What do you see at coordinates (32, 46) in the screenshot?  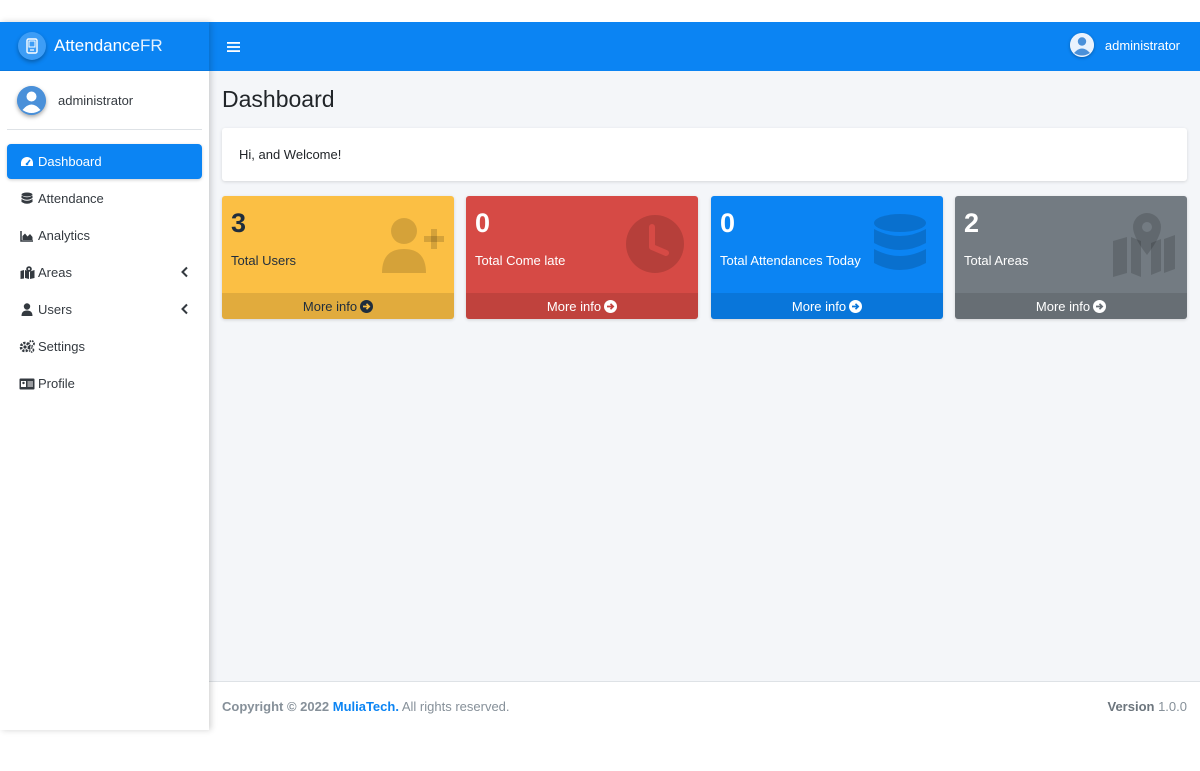 I see `brand-logo-icon` at bounding box center [32, 46].